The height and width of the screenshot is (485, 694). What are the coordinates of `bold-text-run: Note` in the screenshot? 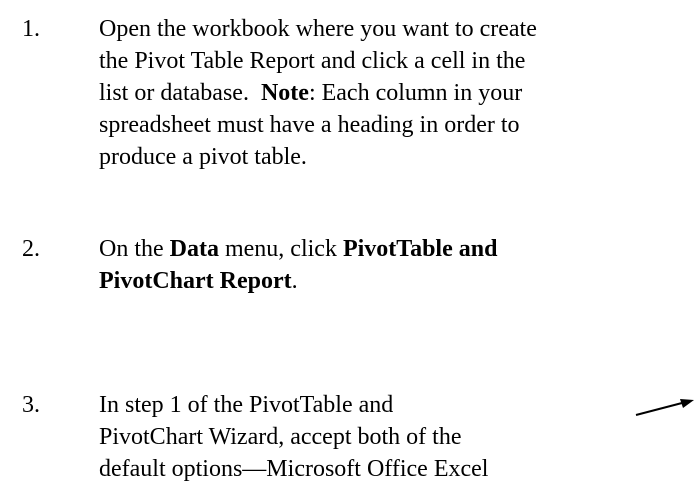 It's located at (284, 93).